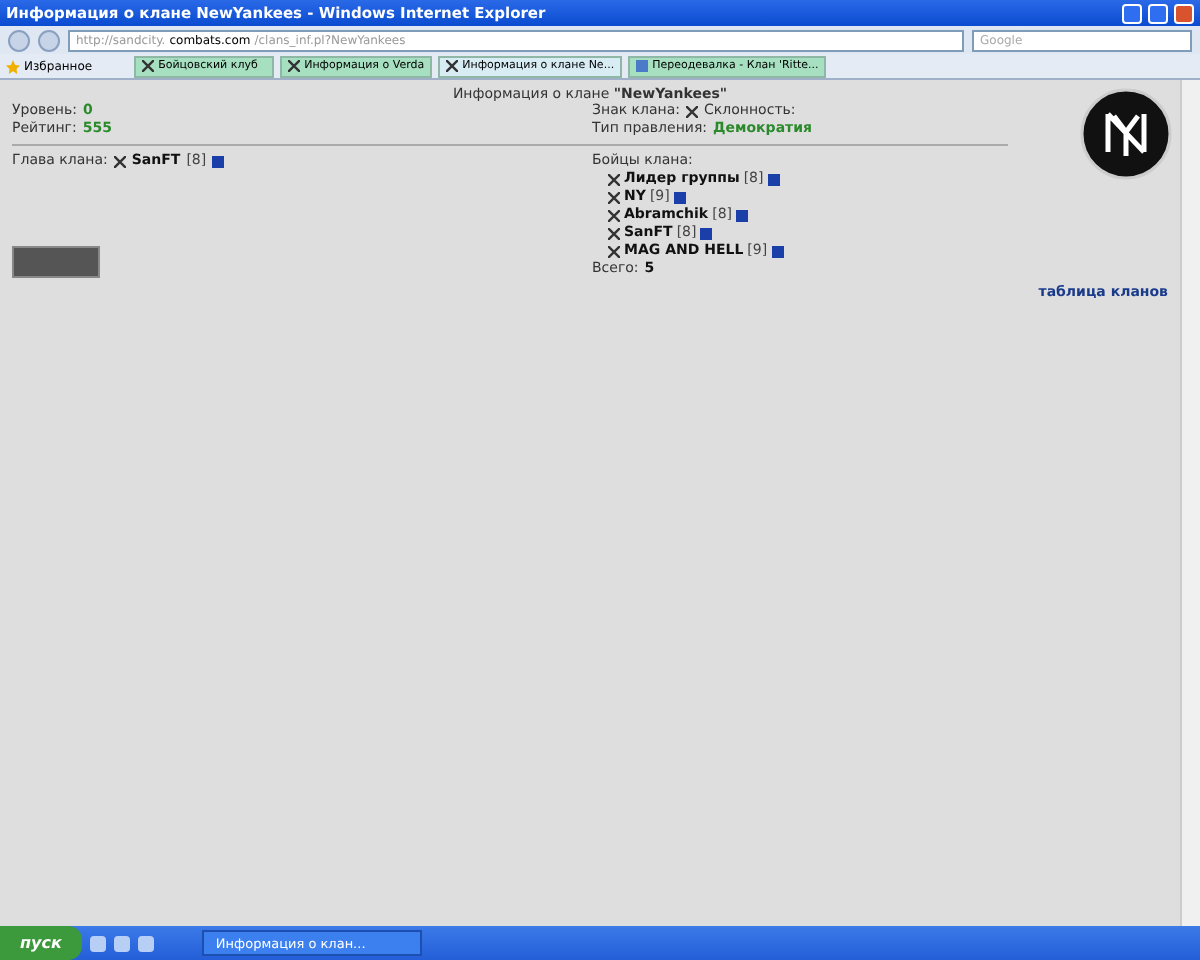 This screenshot has height=960, width=1200. What do you see at coordinates (1184, 13) in the screenshot?
I see `close-button` at bounding box center [1184, 13].